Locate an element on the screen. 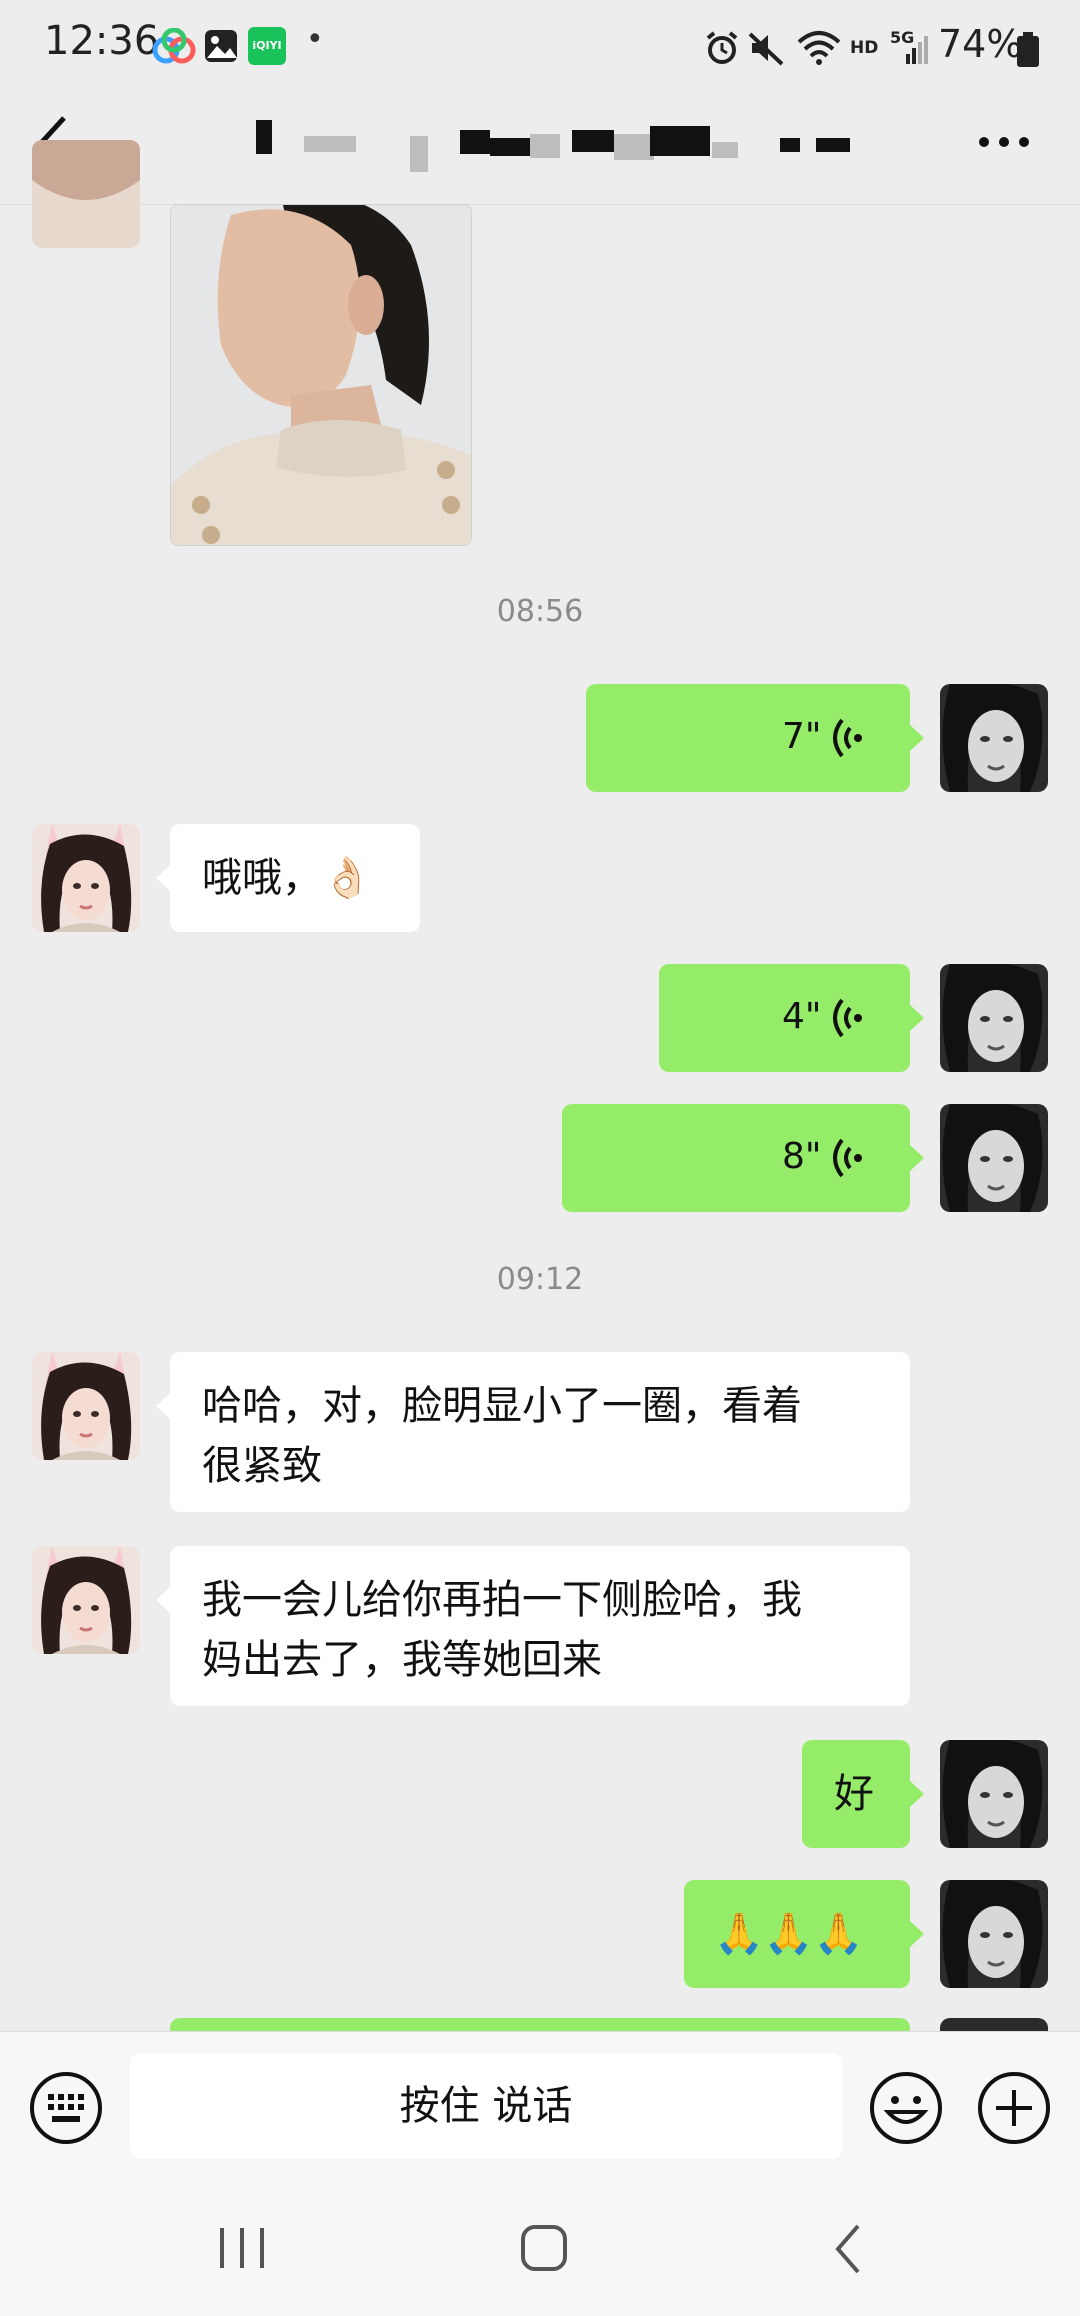  timestamp: 09:12 is located at coordinates (540, 1279).